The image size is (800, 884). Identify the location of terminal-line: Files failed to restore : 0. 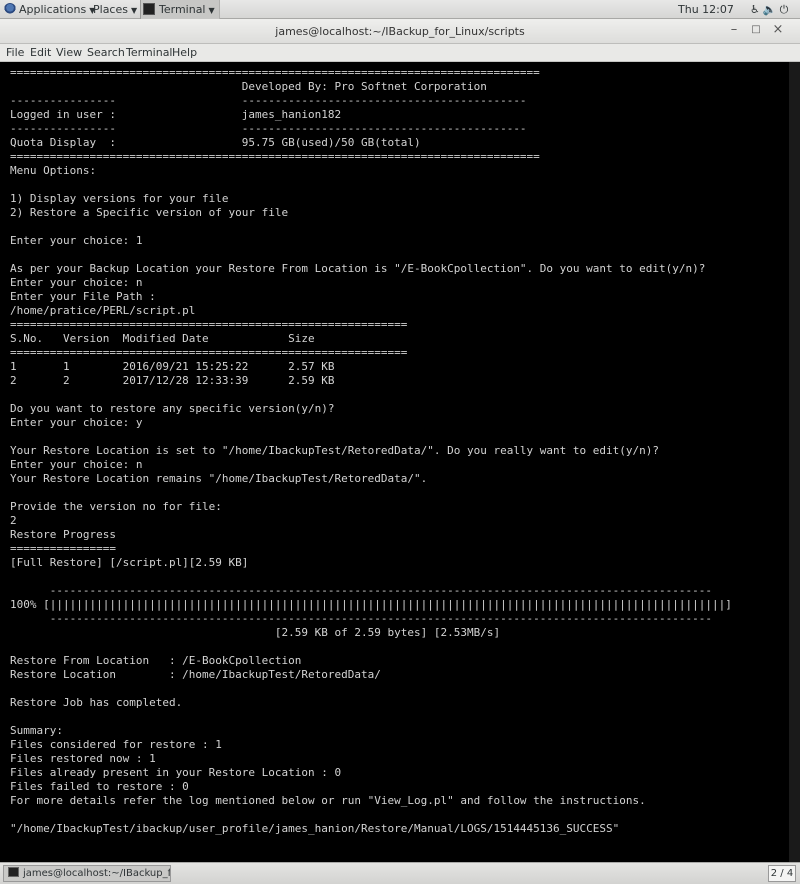
(99, 786).